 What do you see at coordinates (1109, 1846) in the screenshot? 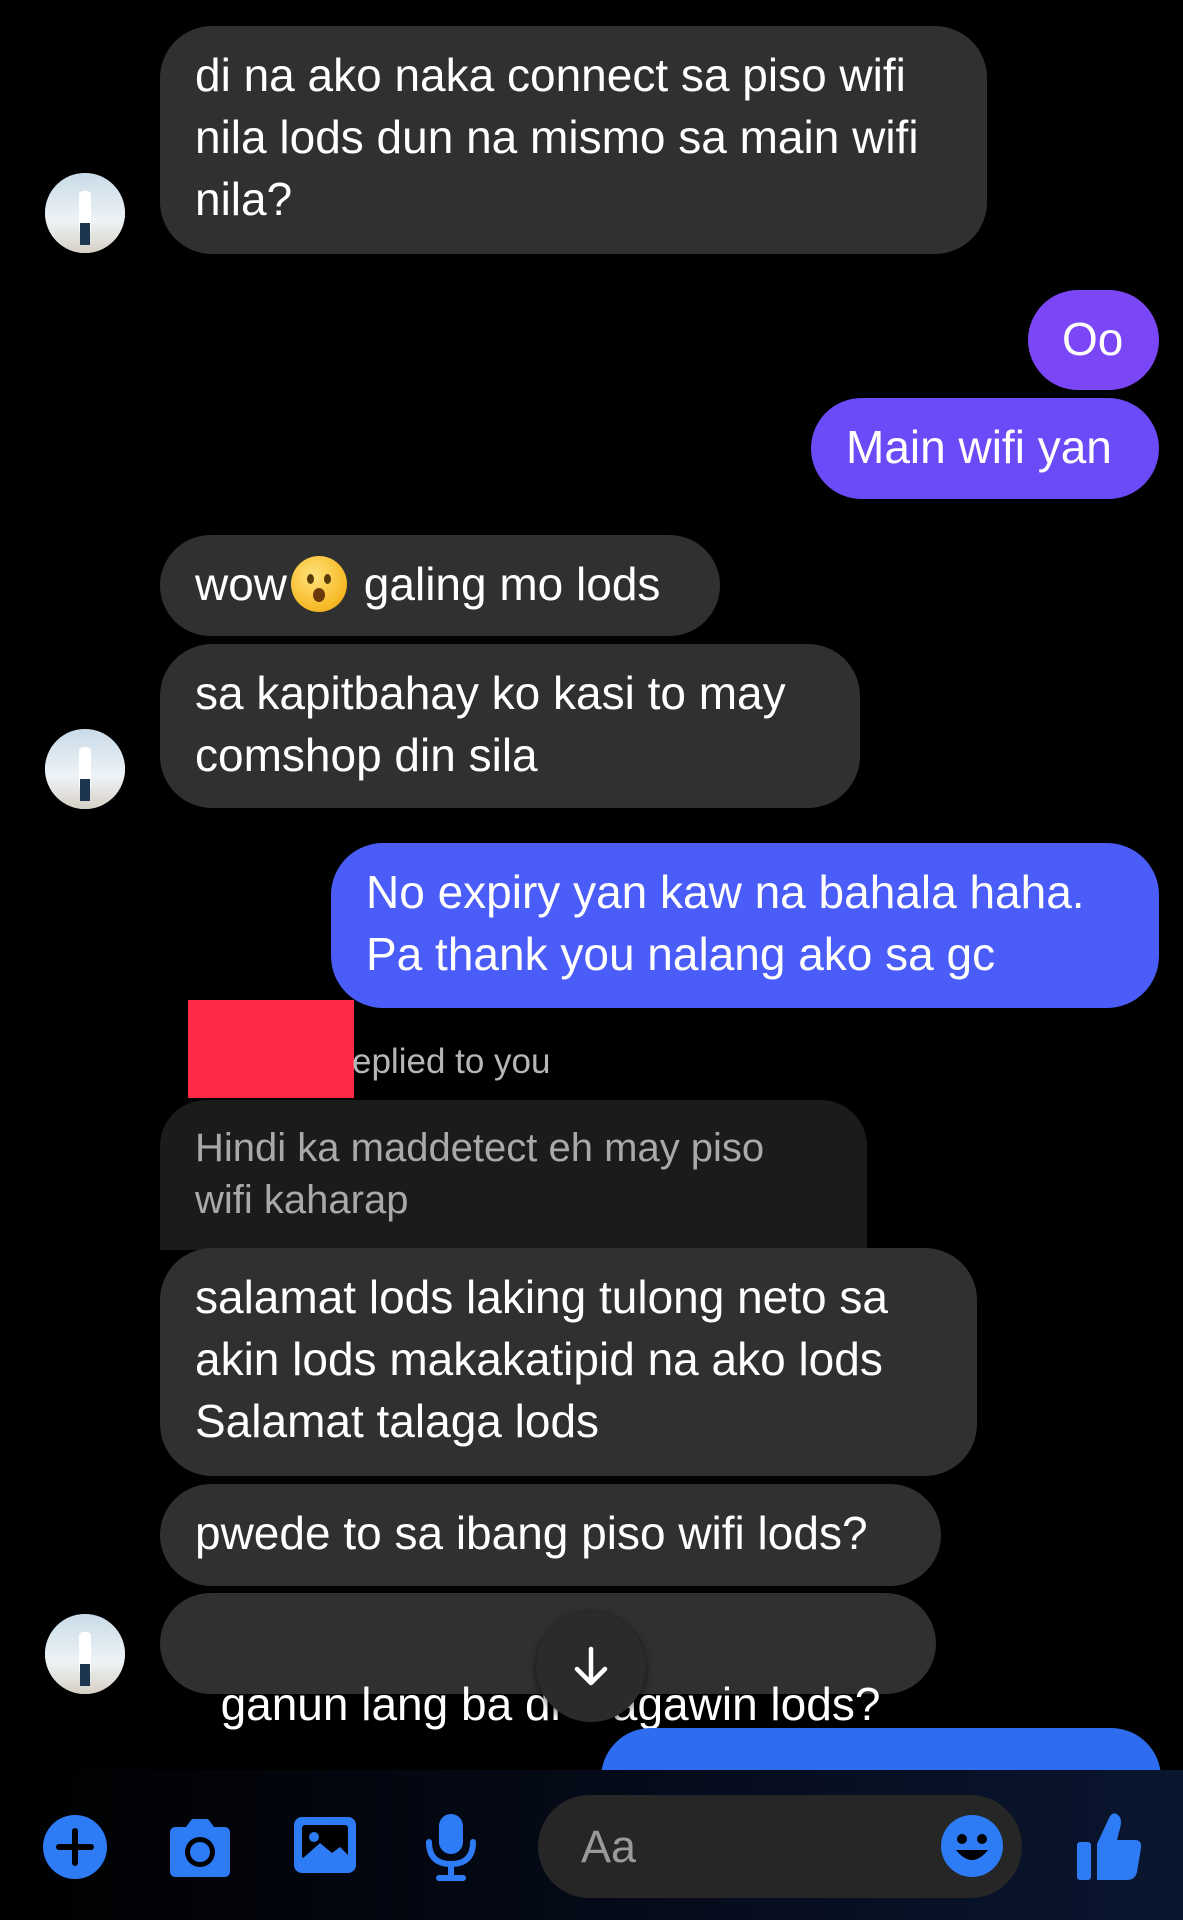
I see `thumbs-up-icon` at bounding box center [1109, 1846].